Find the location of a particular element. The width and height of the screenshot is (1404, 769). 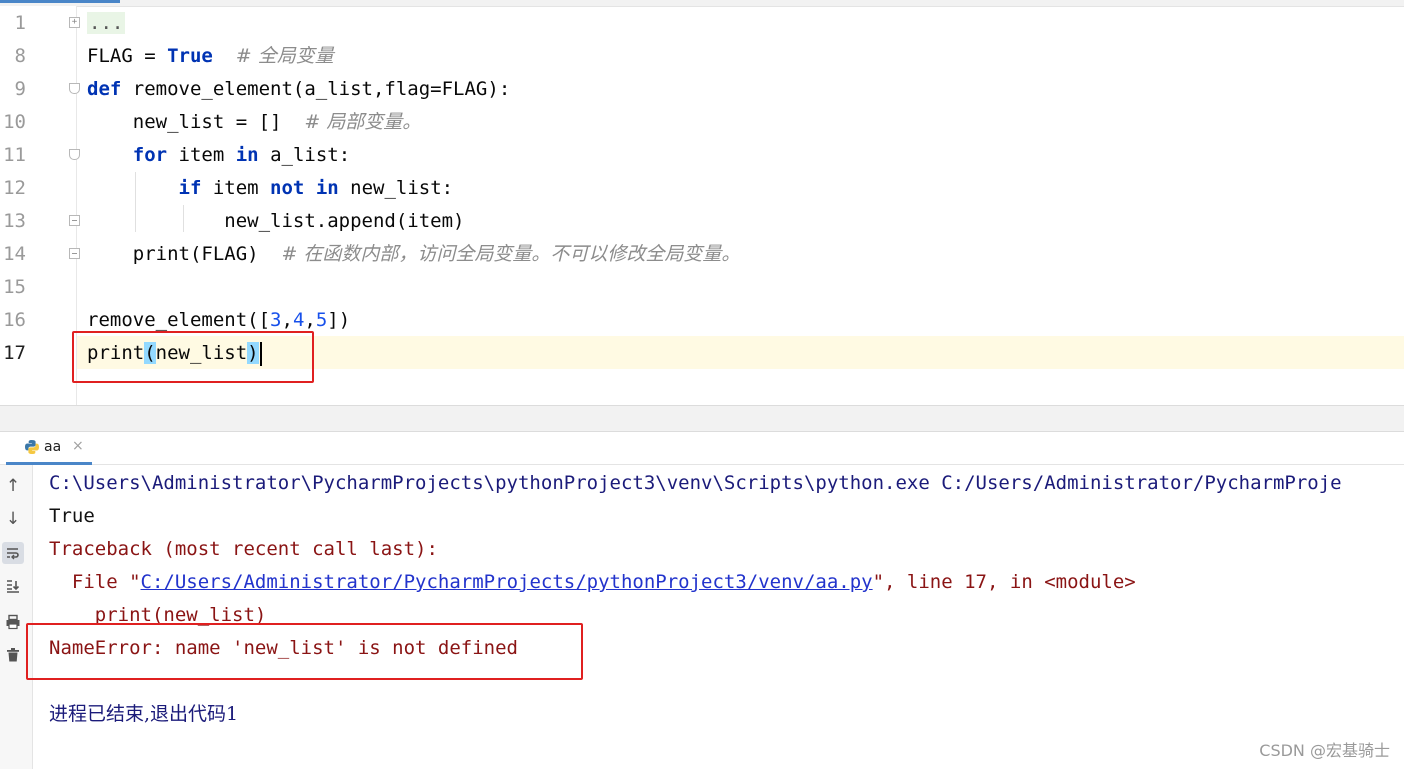

line-number: 16 is located at coordinates (14, 320).